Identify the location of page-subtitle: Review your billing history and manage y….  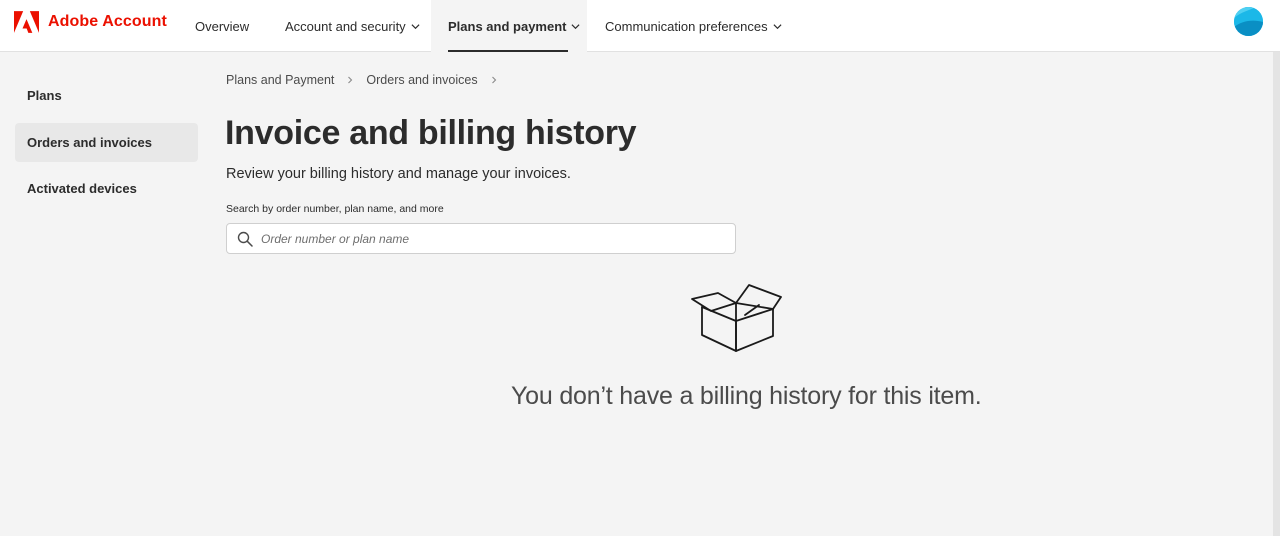
(398, 174).